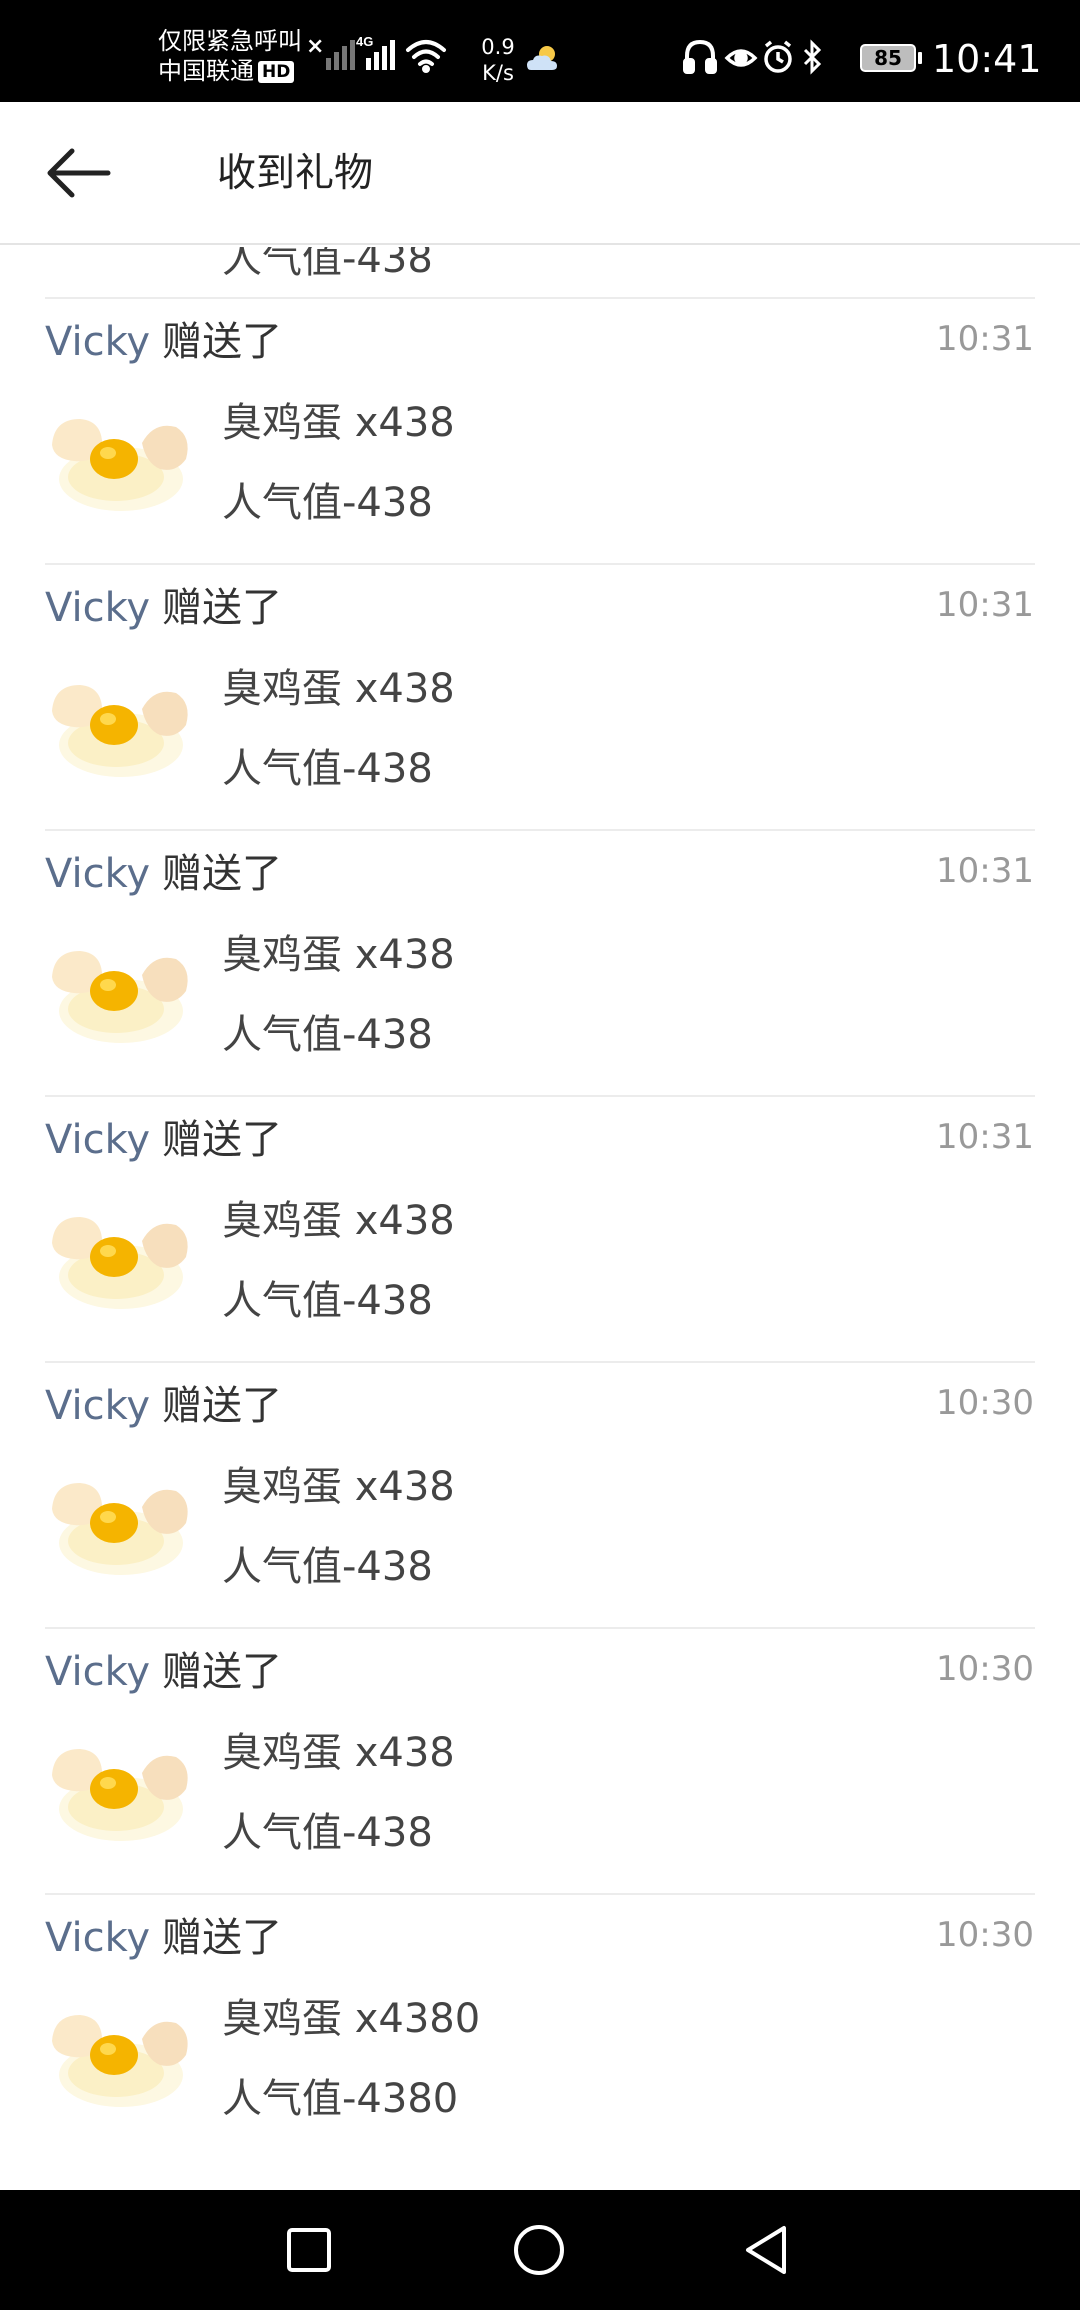  Describe the element at coordinates (364, 41) in the screenshot. I see `svg-text: 4G` at that location.